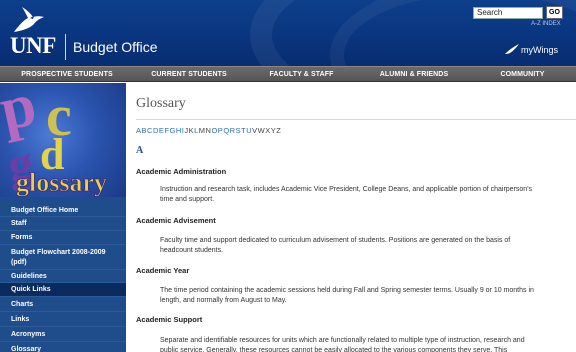  What do you see at coordinates (356, 119) in the screenshot?
I see `title-divider` at bounding box center [356, 119].